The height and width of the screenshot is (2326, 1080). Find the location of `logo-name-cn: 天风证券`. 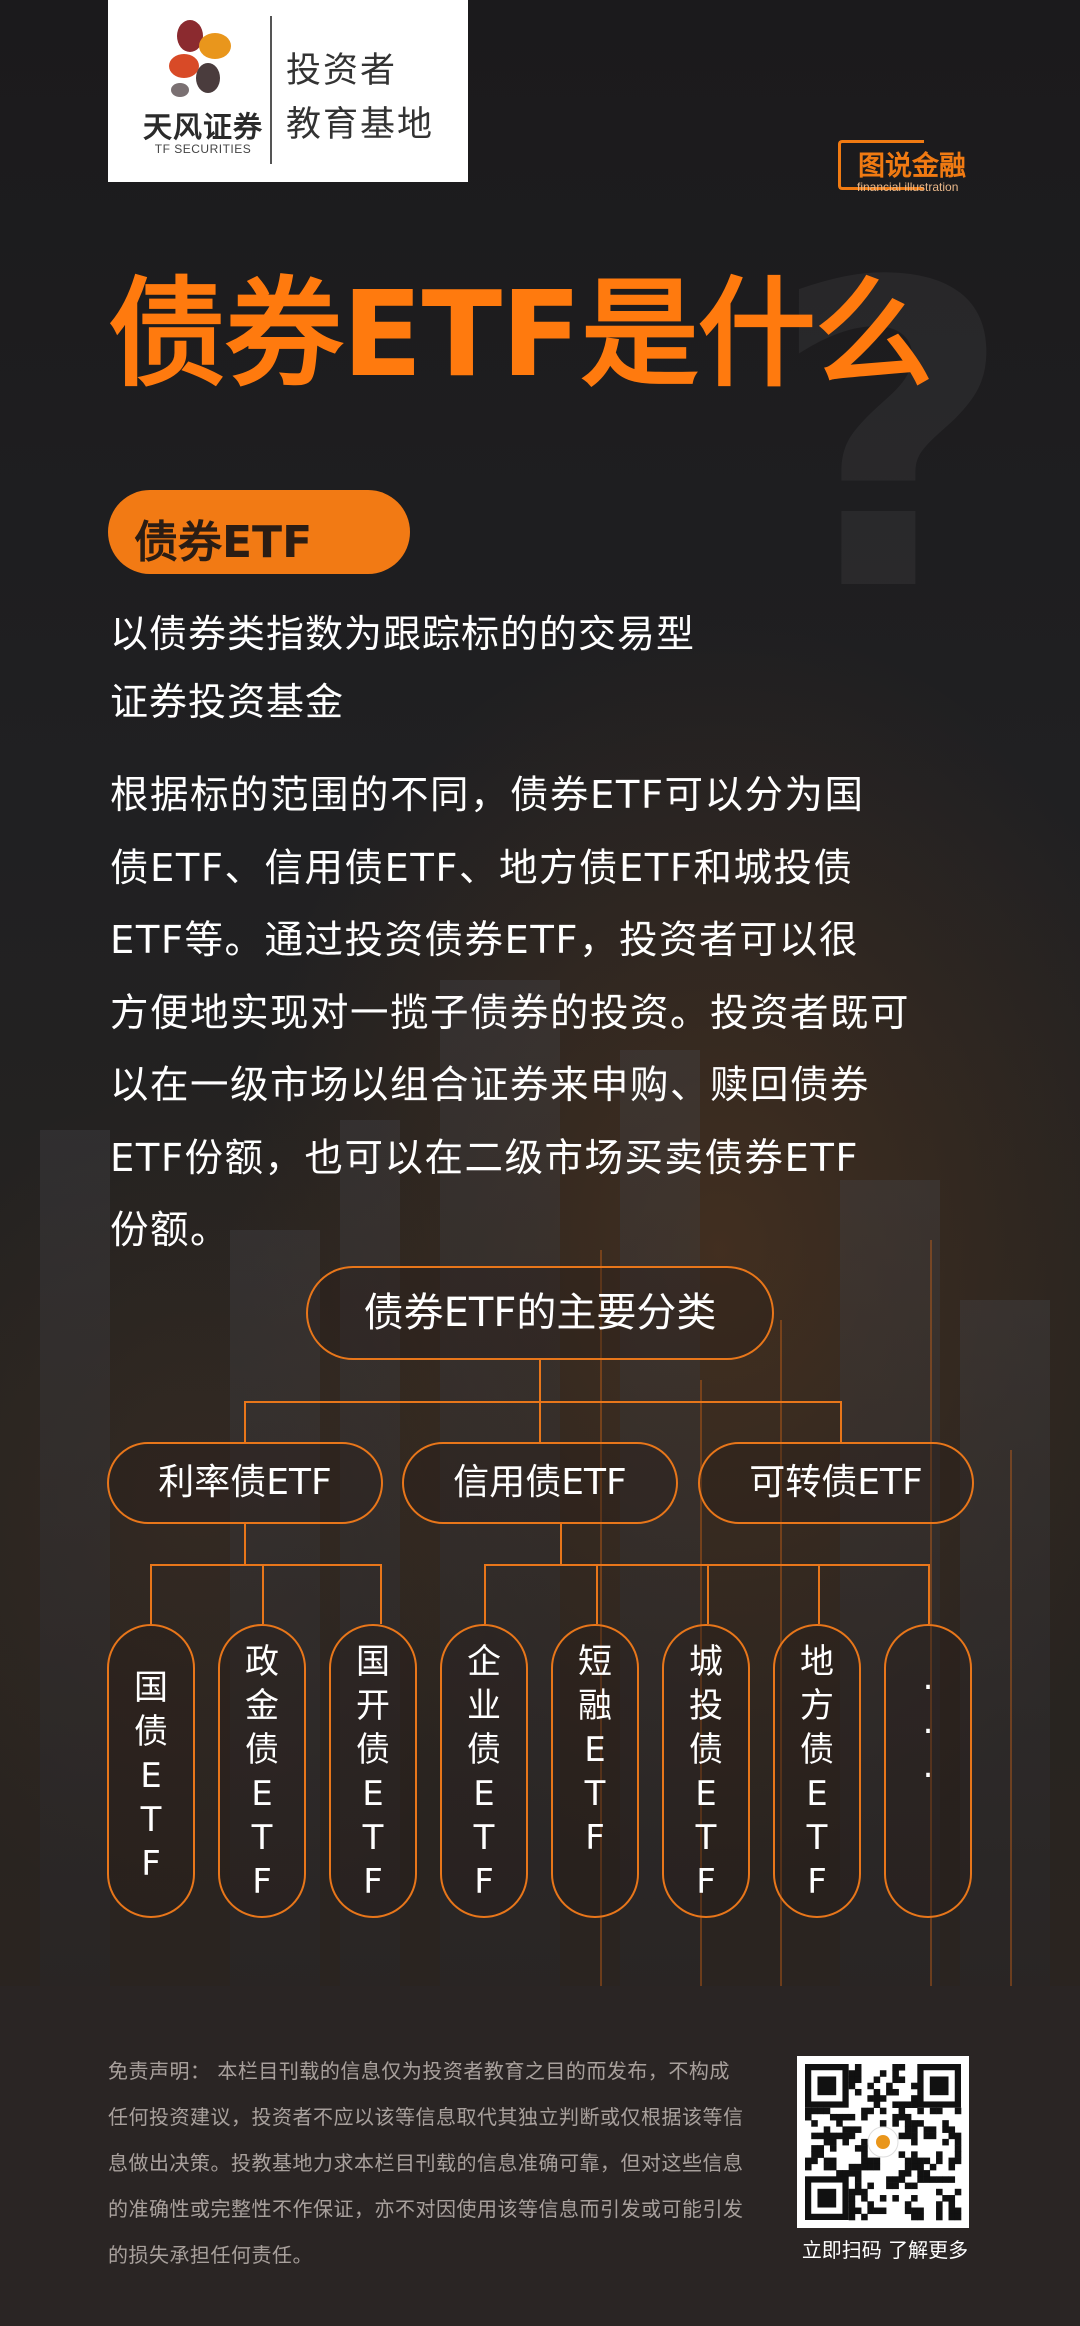

logo-name-cn: 天风证券 is located at coordinates (202, 127).